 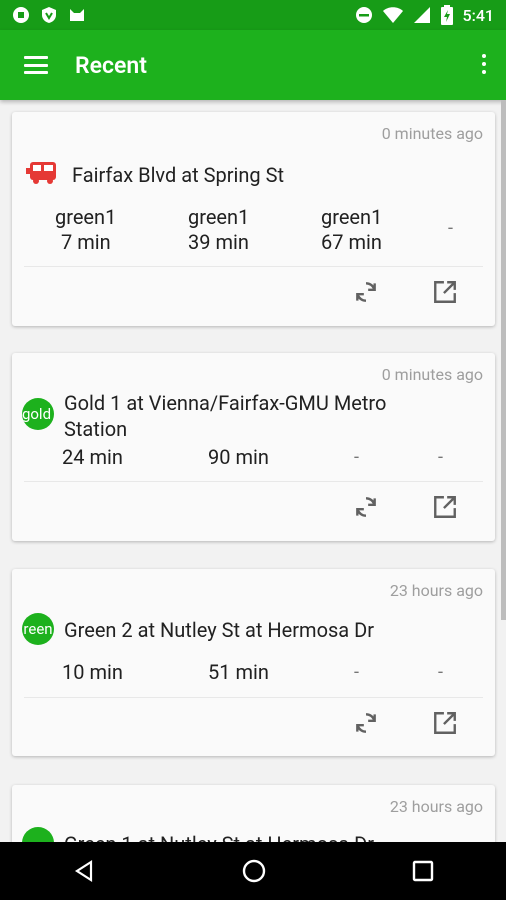 I want to click on menu-icon, so click(x=36, y=65).